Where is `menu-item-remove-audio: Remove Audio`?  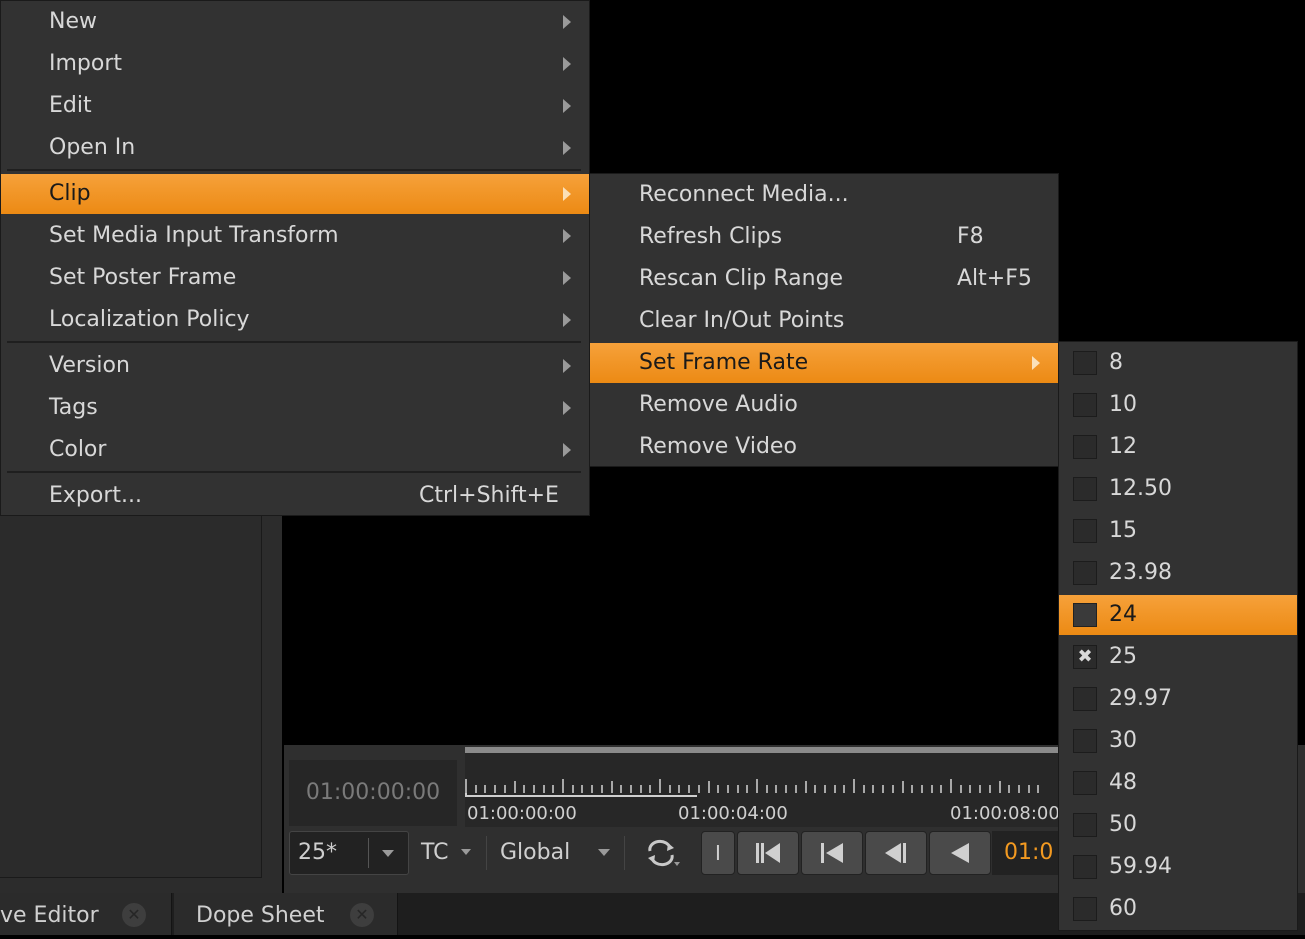
menu-item-remove-audio: Remove Audio is located at coordinates (824, 405).